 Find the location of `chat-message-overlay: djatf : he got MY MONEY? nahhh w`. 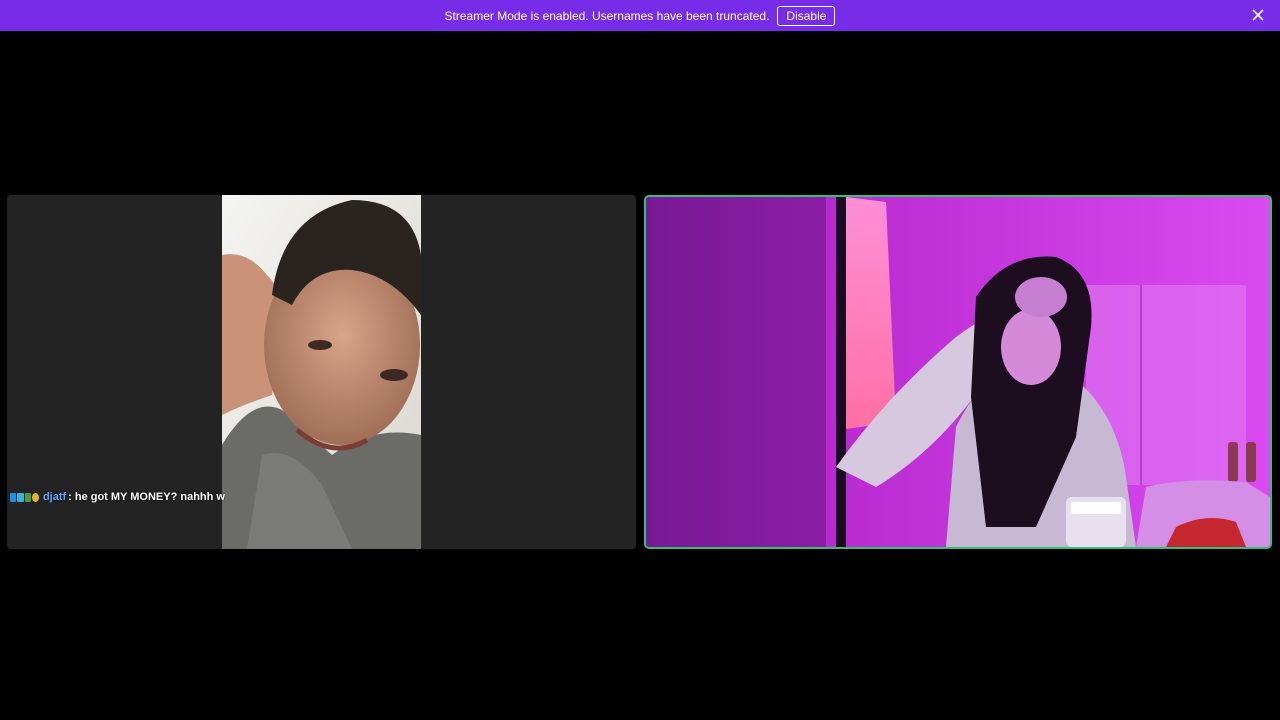

chat-message-overlay: djatf : he got MY MONEY? nahhh w is located at coordinates (117, 497).